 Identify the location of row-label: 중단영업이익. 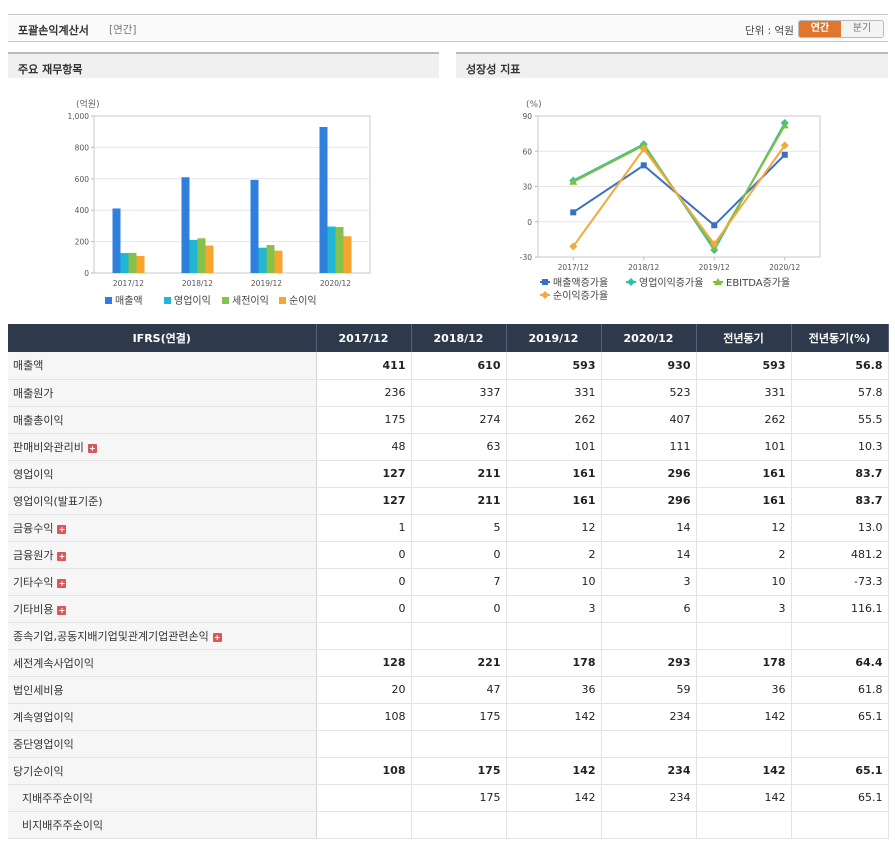
(43, 744).